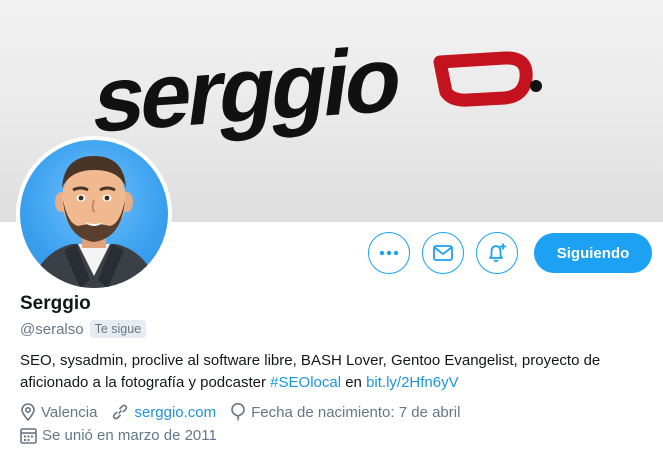 The height and width of the screenshot is (459, 663). What do you see at coordinates (129, 435) in the screenshot?
I see `joined-text: Se unió en marzo de 2011` at bounding box center [129, 435].